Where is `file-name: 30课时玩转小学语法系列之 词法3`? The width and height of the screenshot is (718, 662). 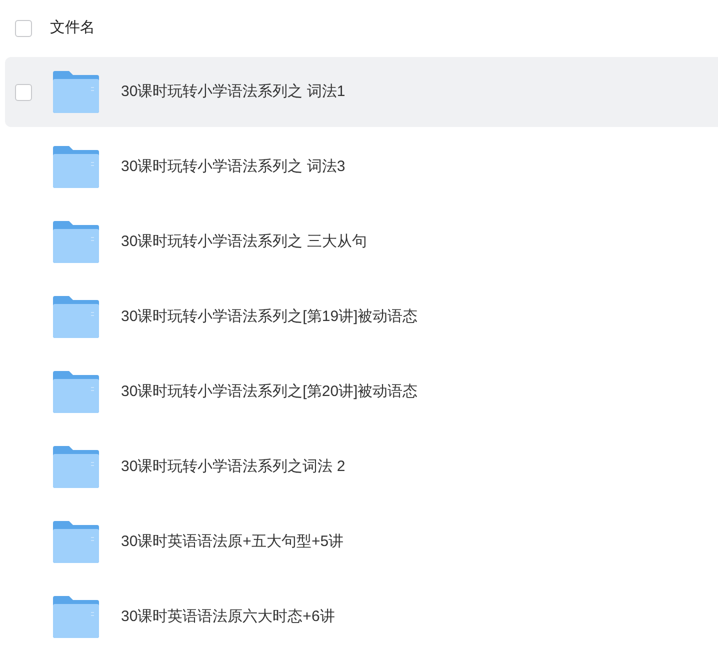 file-name: 30课时玩转小学语法系列之 词法3 is located at coordinates (233, 166).